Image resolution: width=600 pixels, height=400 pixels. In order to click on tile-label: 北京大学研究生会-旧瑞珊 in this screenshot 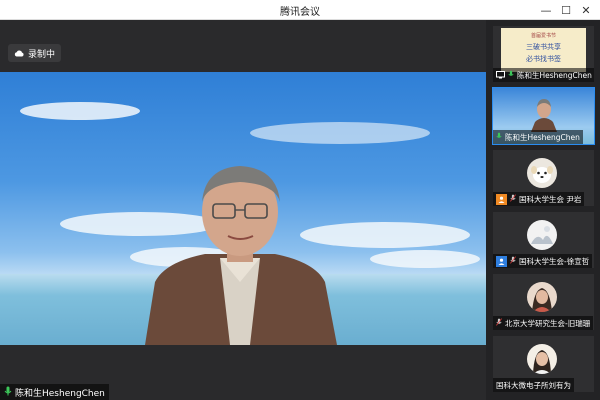, I will do `click(543, 323)`.